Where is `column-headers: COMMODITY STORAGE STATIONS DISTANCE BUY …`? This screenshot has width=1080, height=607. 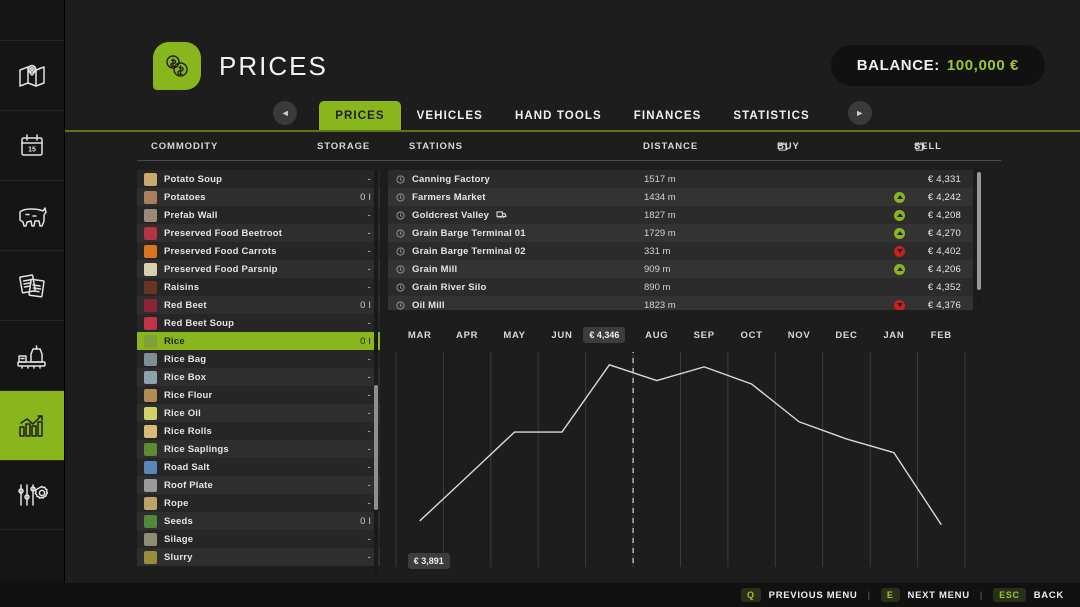 column-headers: COMMODITY STORAGE STATIONS DISTANCE BUY … is located at coordinates (569, 151).